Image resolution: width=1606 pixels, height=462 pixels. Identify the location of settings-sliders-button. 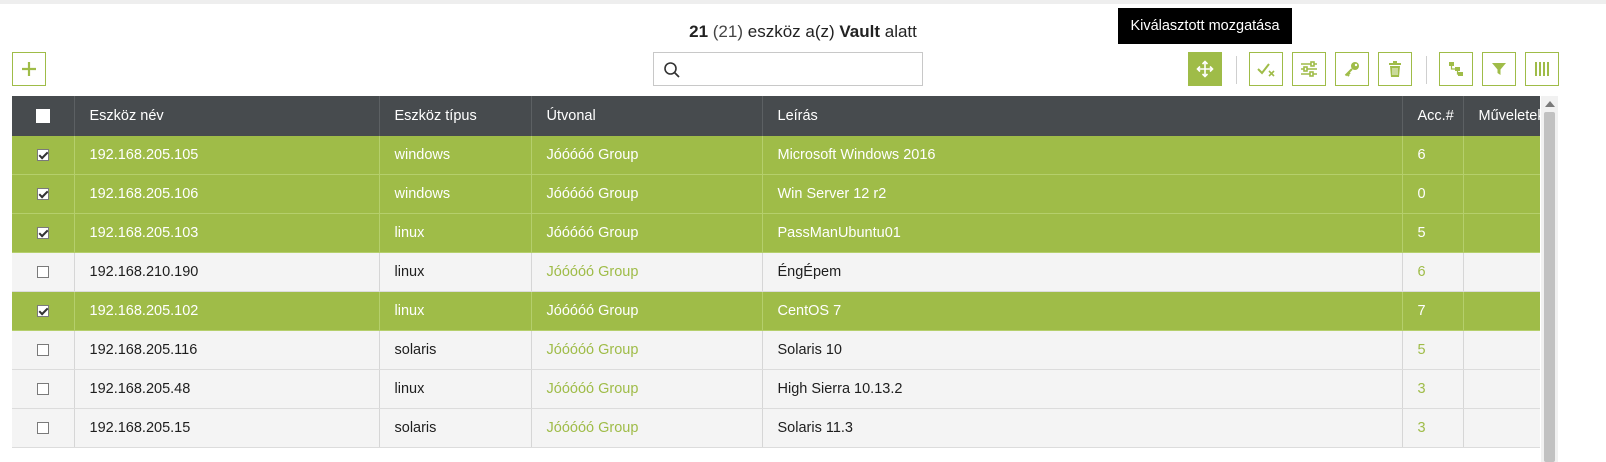
(1309, 69).